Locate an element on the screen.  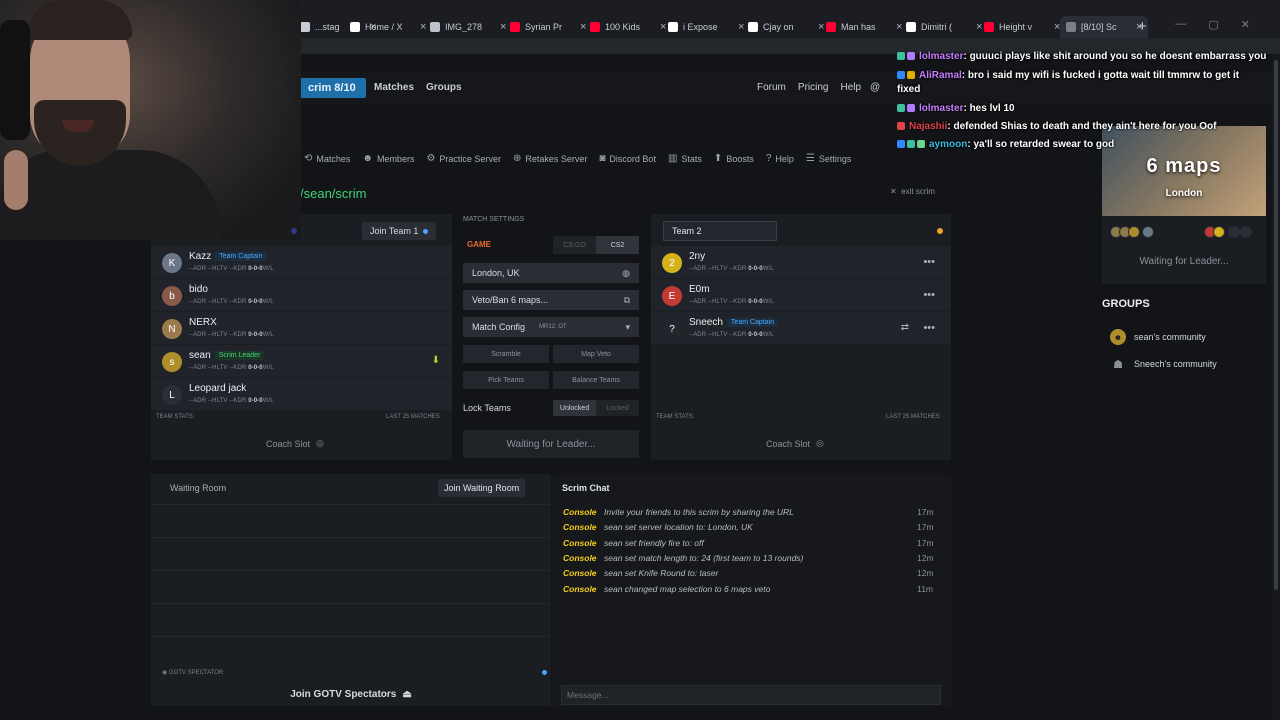
player-name-text: NERX is located at coordinates (203, 322).